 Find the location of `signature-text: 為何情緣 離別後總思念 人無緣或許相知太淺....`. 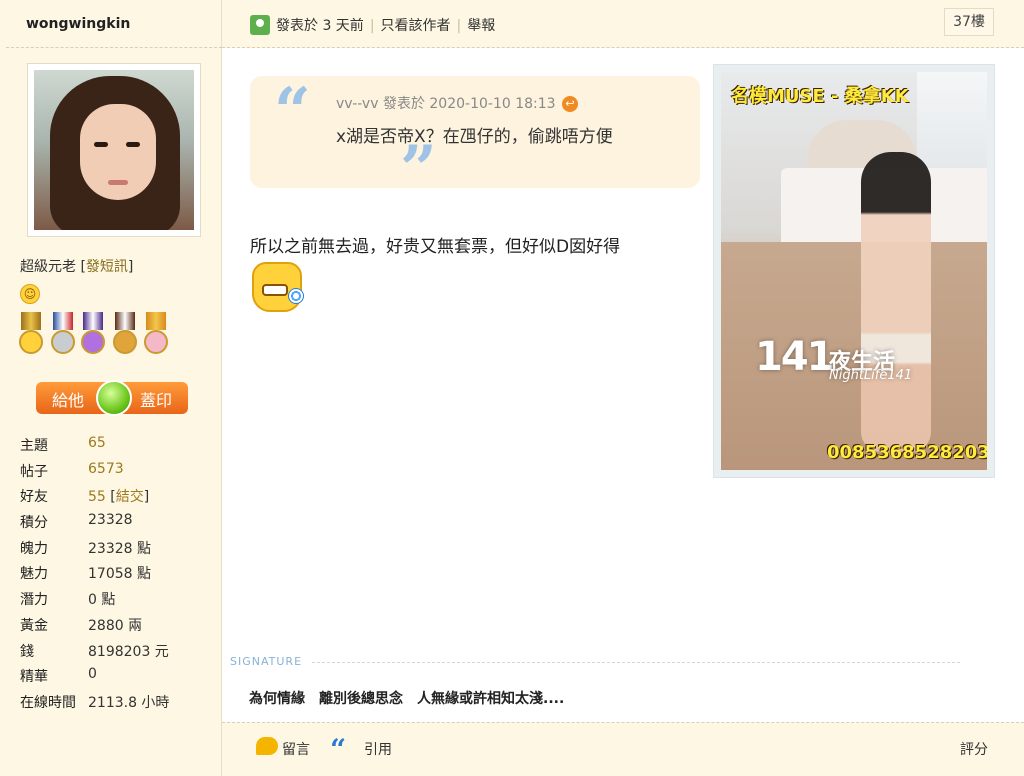

signature-text: 為何情緣 離別後總思念 人無緣或許相知太淺.... is located at coordinates (407, 699).